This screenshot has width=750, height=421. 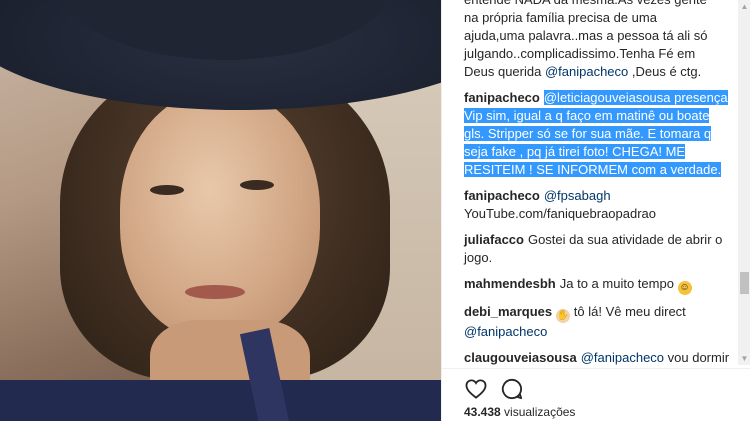 I want to click on laughing-emoji-icon: ☺, so click(x=684, y=288).